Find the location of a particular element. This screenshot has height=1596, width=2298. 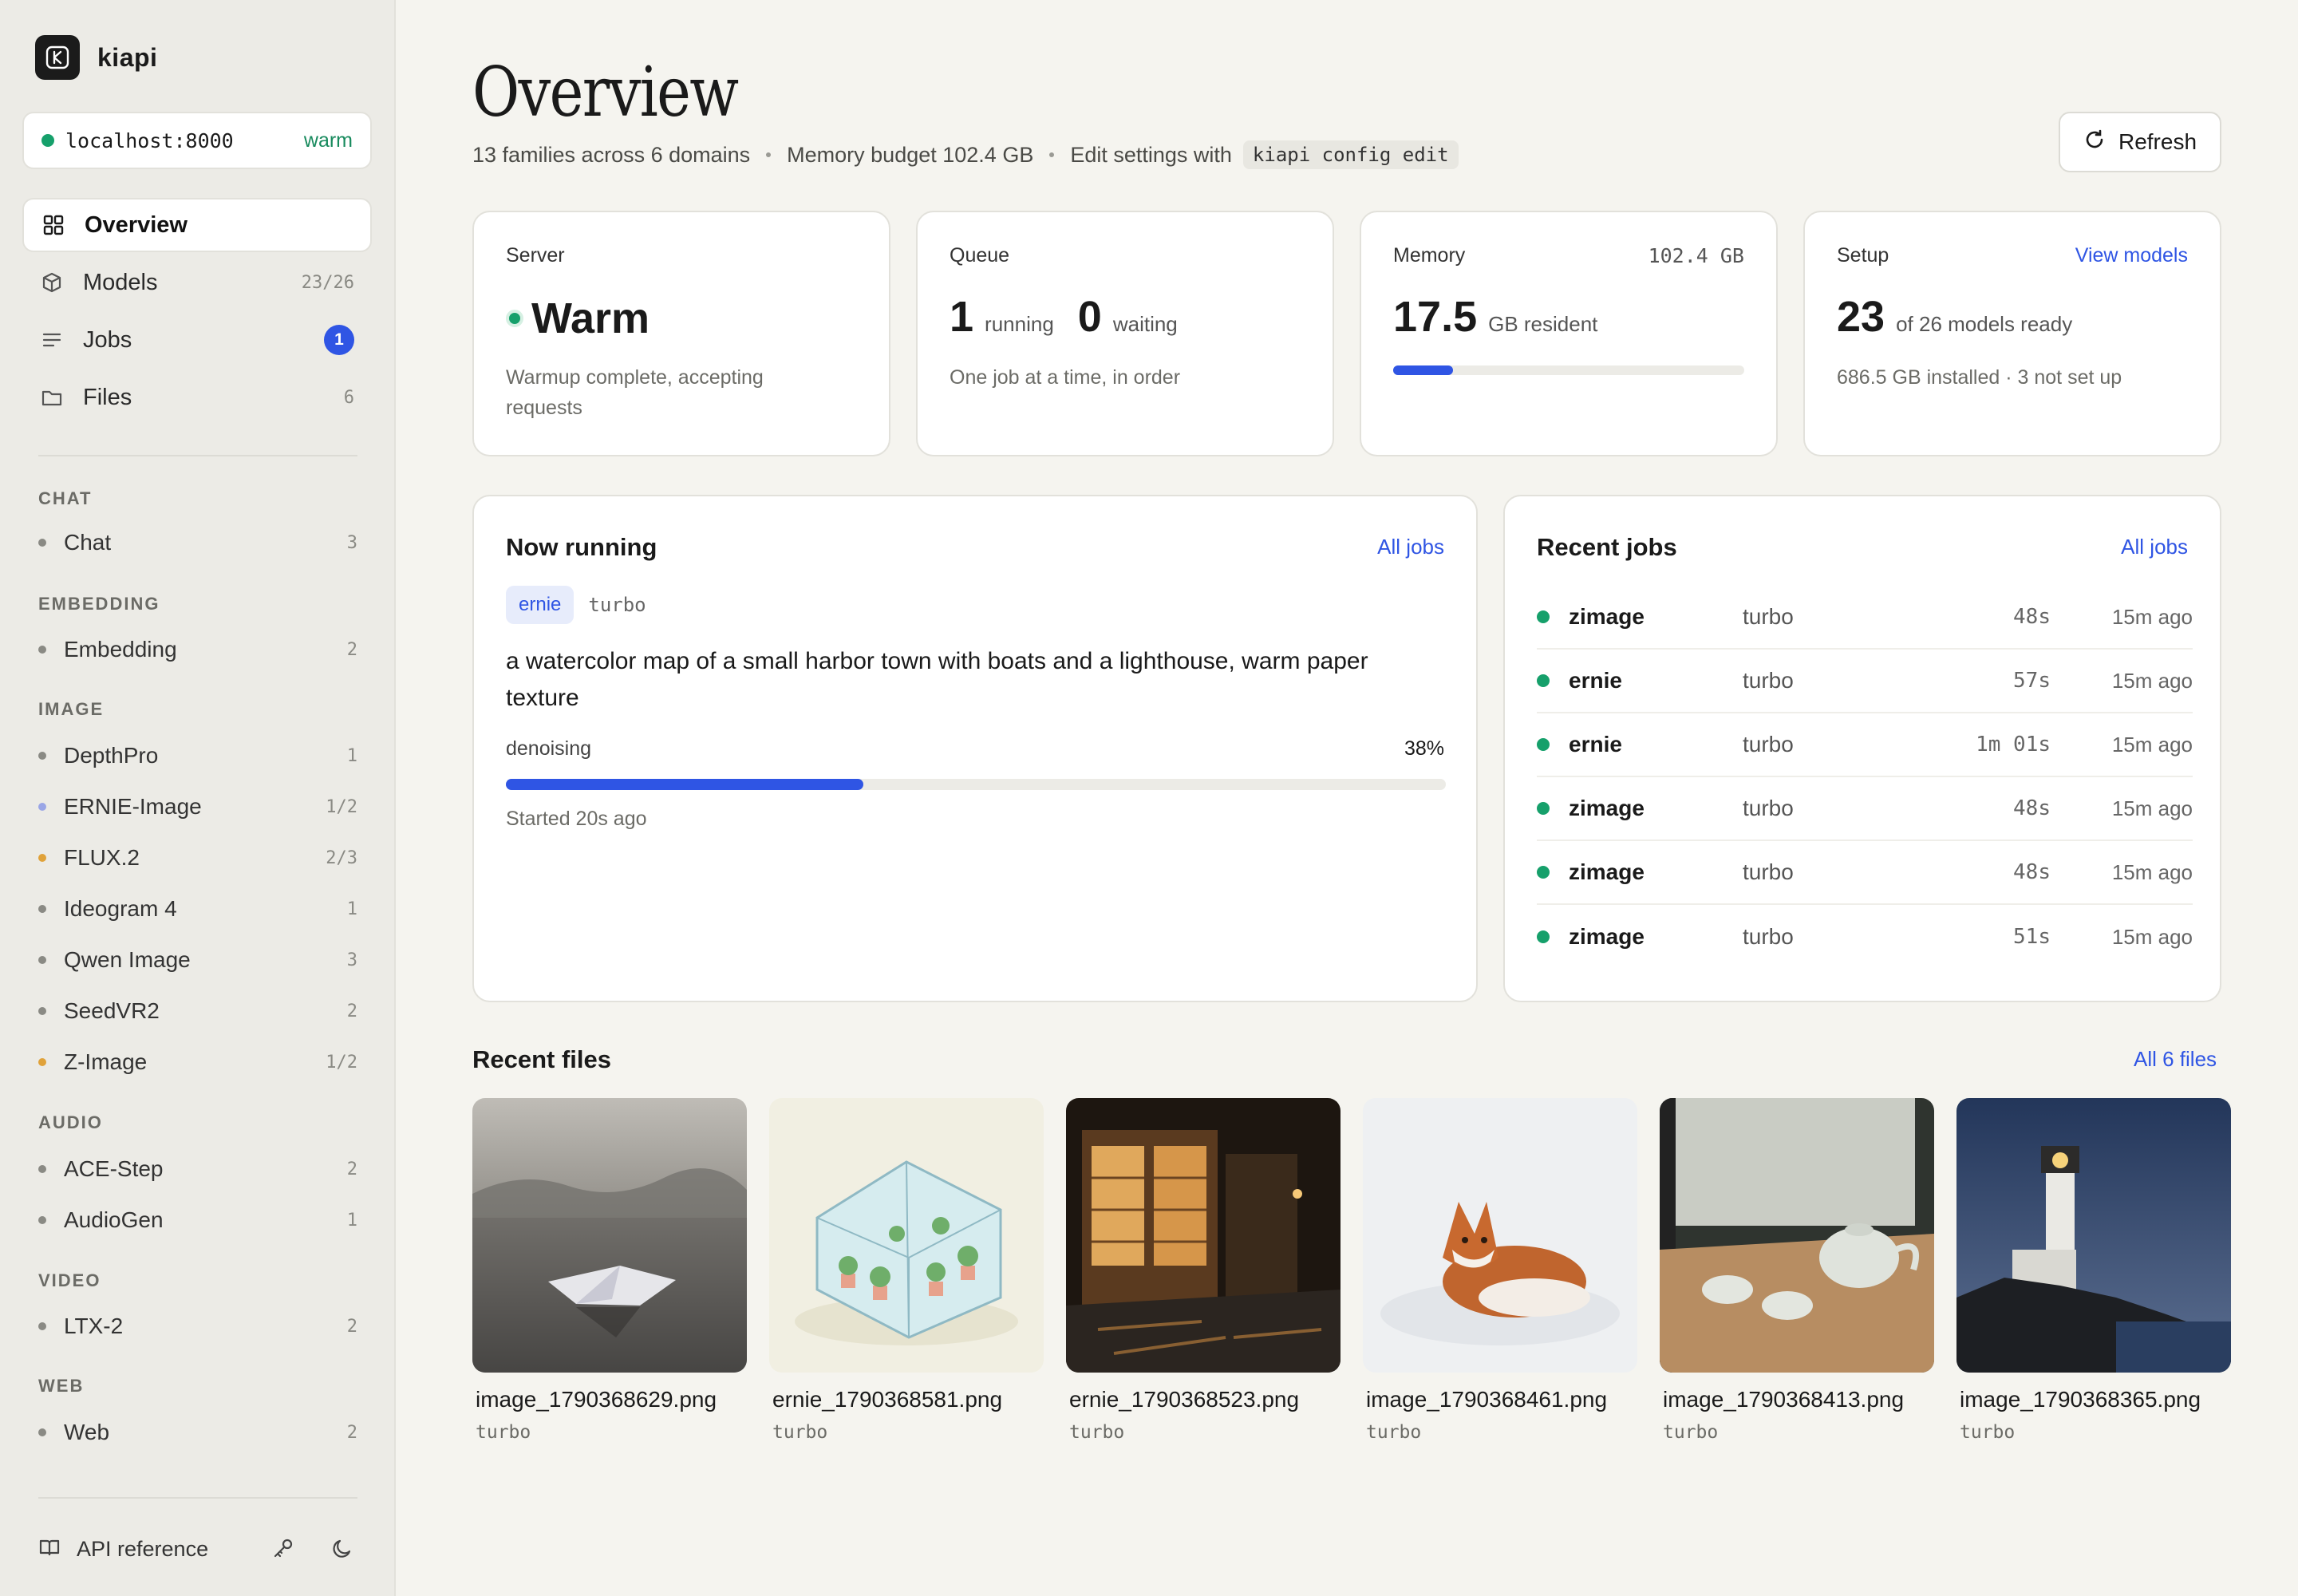

memory-bar is located at coordinates (1568, 370).